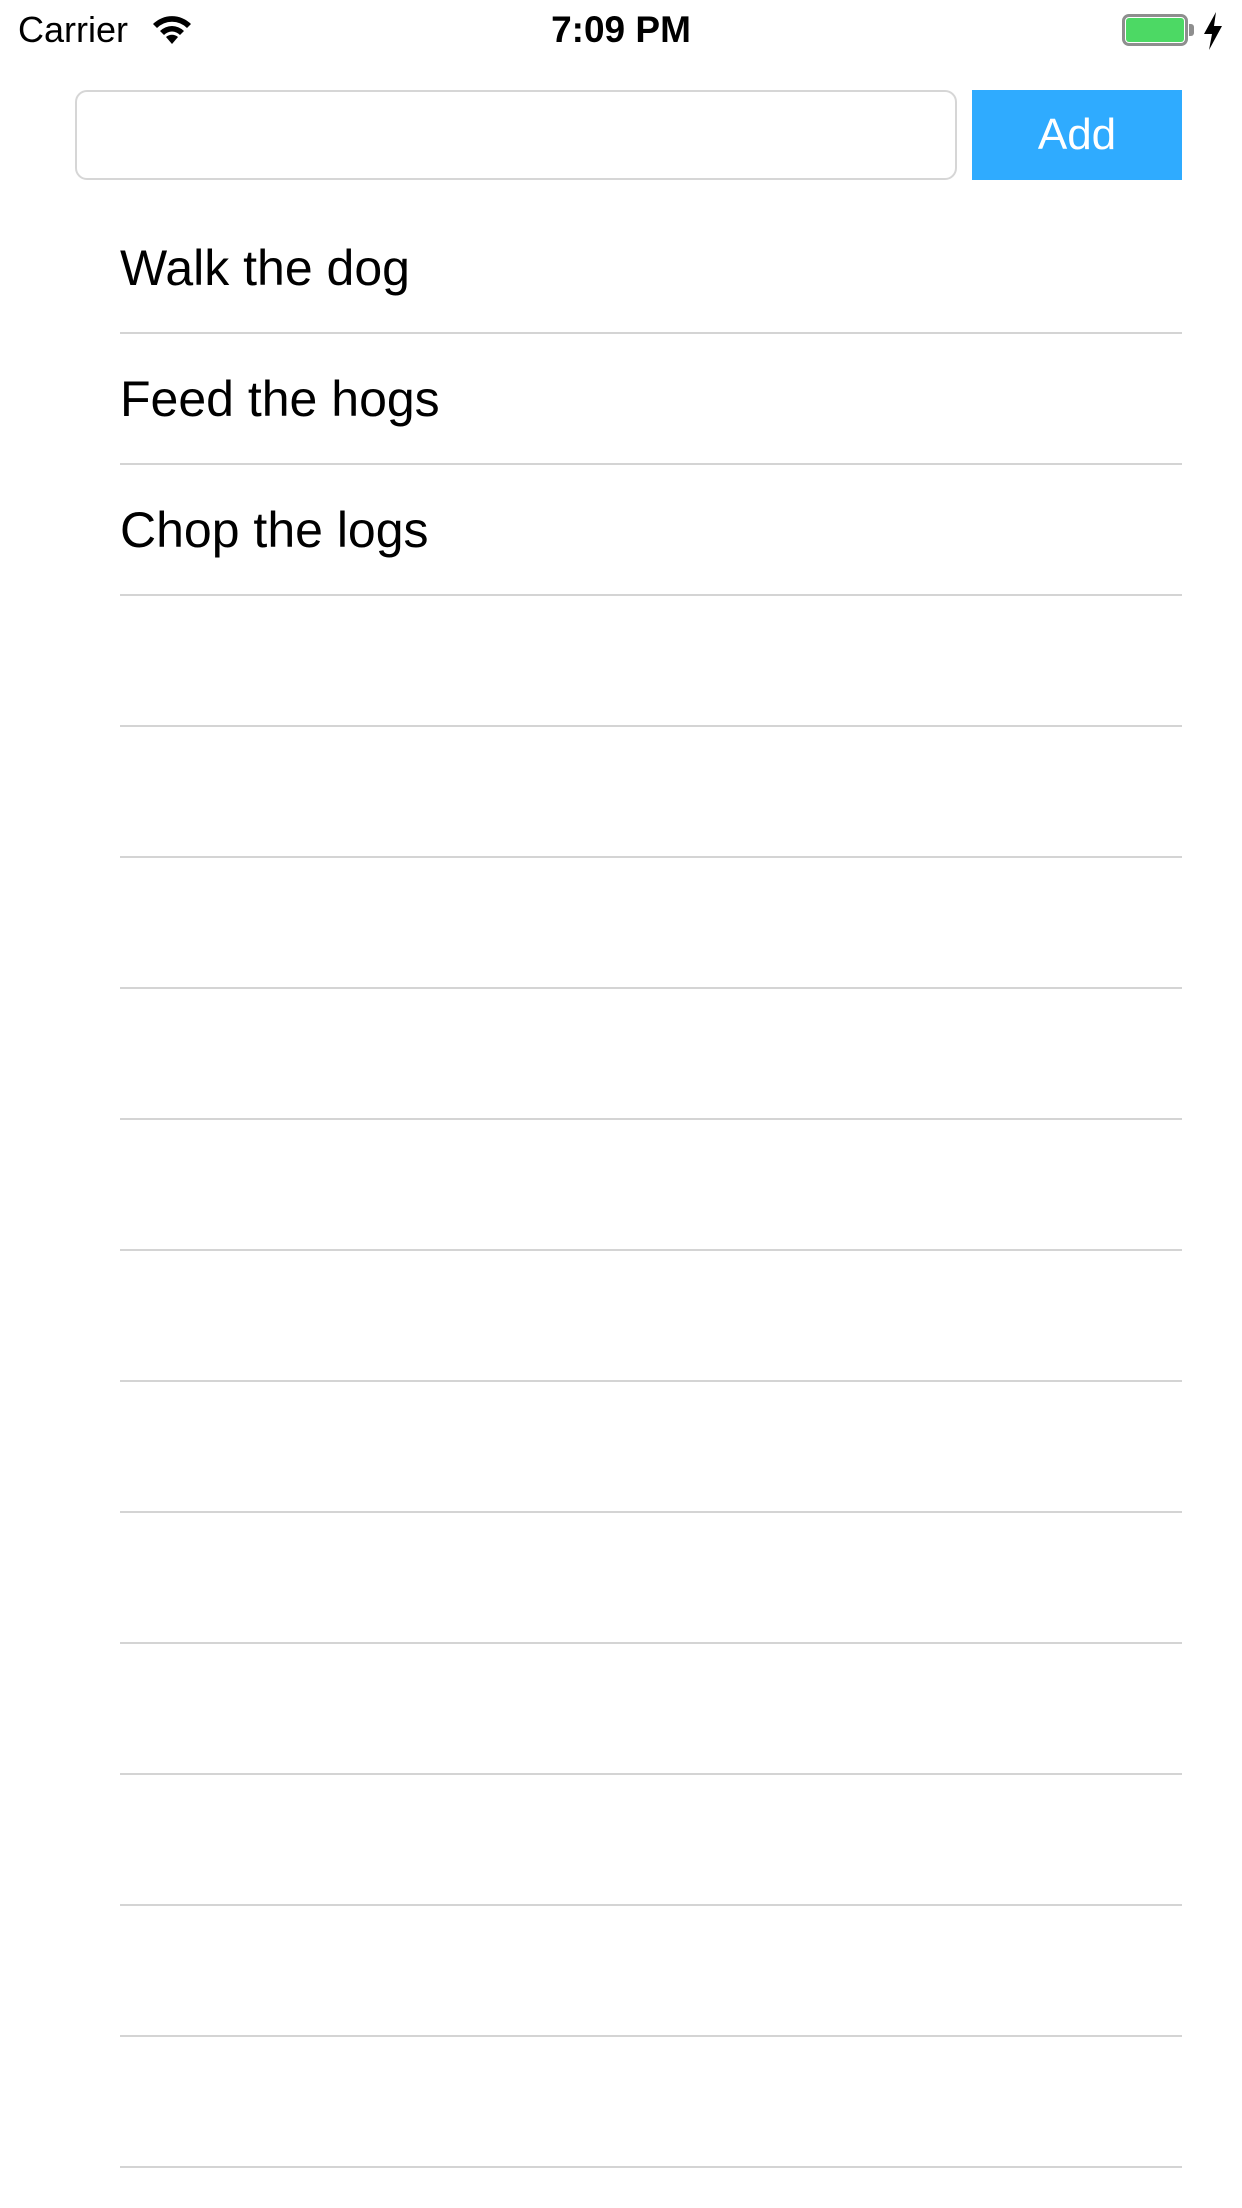 Image resolution: width=1242 pixels, height=2208 pixels. Describe the element at coordinates (280, 399) in the screenshot. I see `task-label: Feed the hogs` at that location.